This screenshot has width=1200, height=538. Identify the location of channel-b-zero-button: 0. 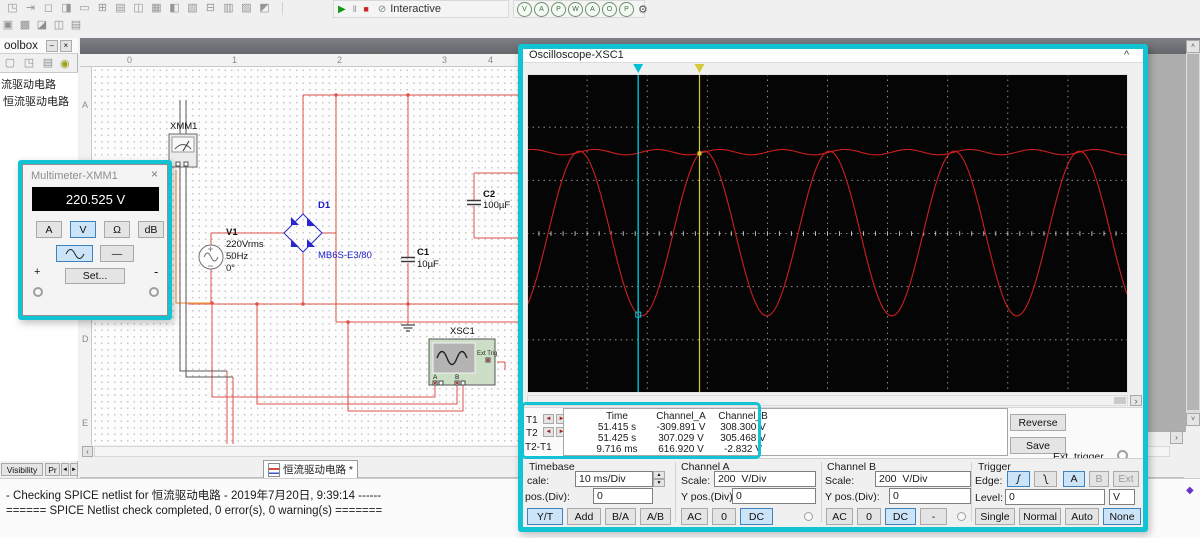
(869, 516).